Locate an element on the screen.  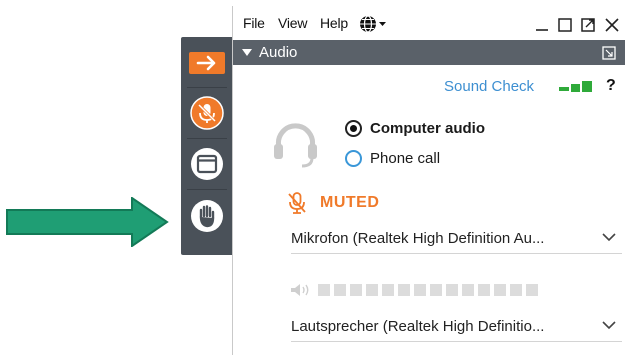
help-button: ? is located at coordinates (611, 86).